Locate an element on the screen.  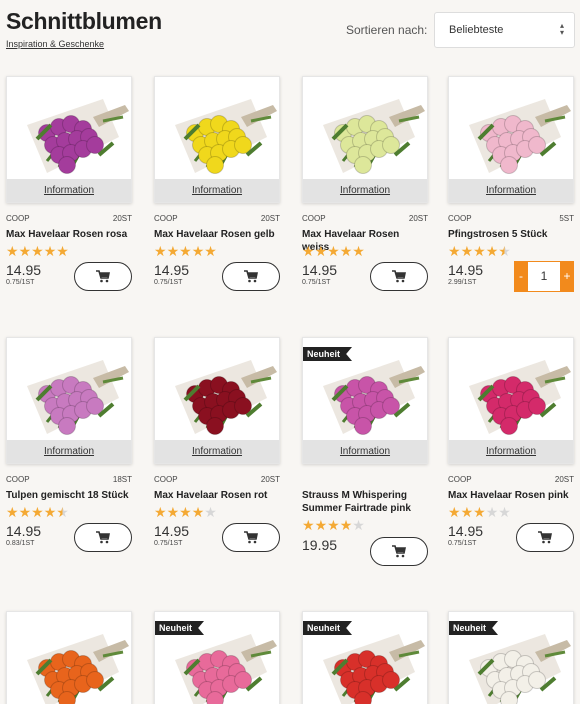
product-name: Max Havelaar Rosen rosa is located at coordinates (69, 234).